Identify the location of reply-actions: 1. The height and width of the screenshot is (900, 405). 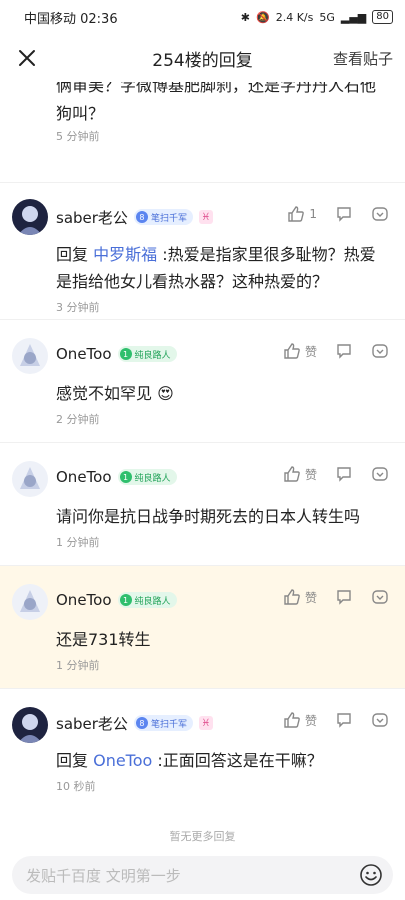
(338, 214).